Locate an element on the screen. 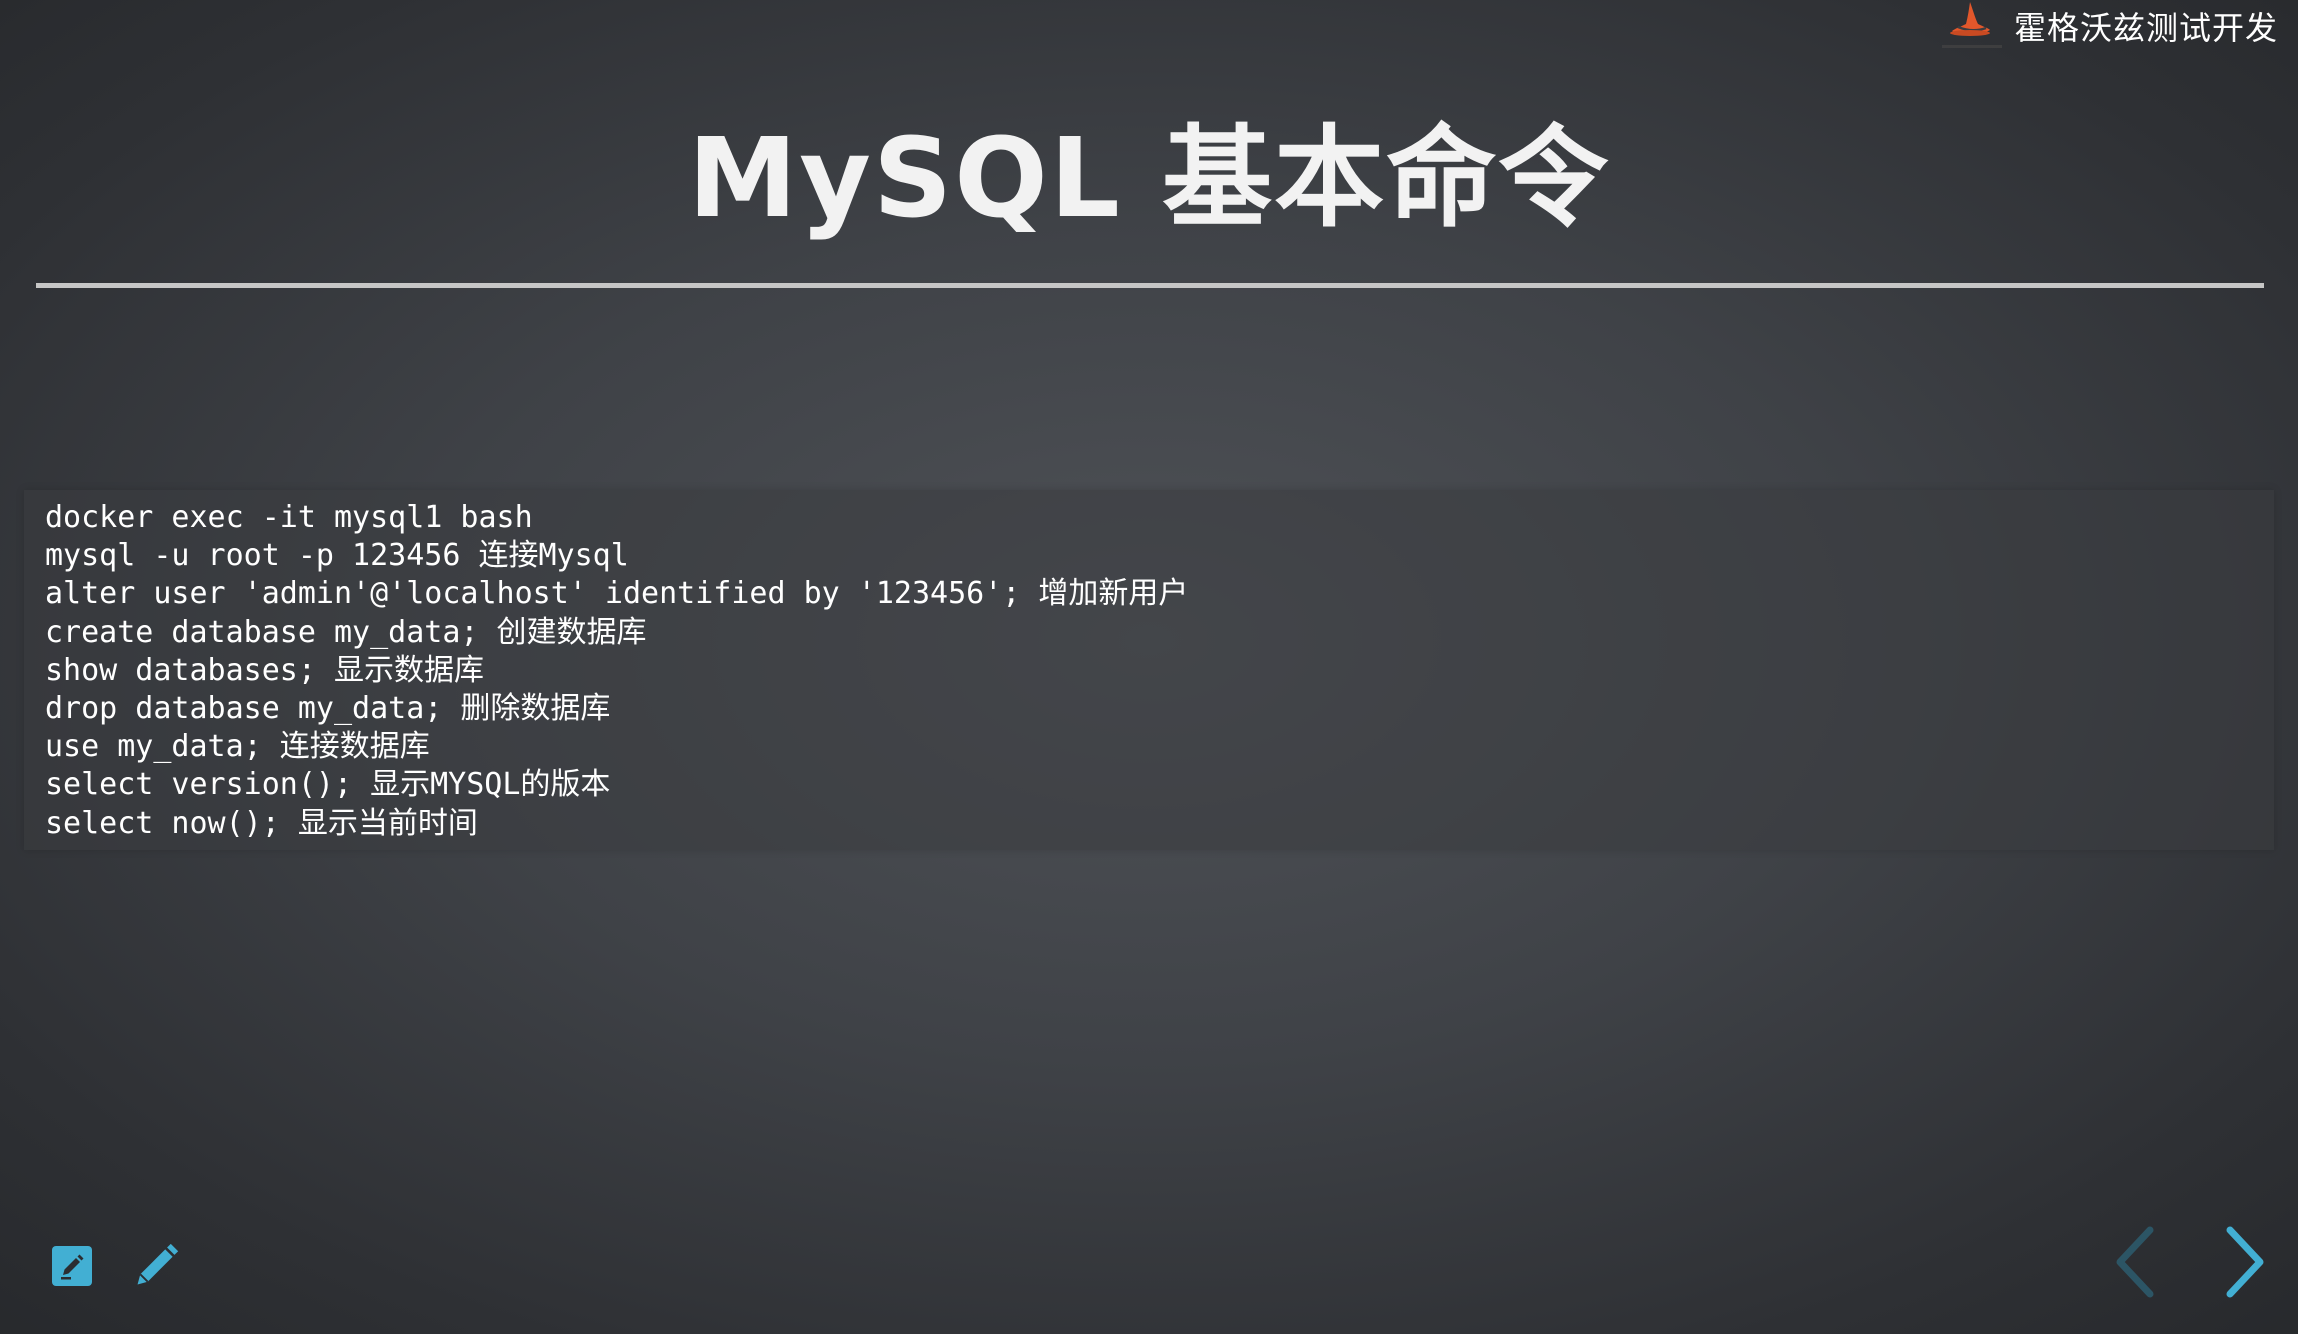  code-line: drop database my_data; 删除数据库 is located at coordinates (328, 709).